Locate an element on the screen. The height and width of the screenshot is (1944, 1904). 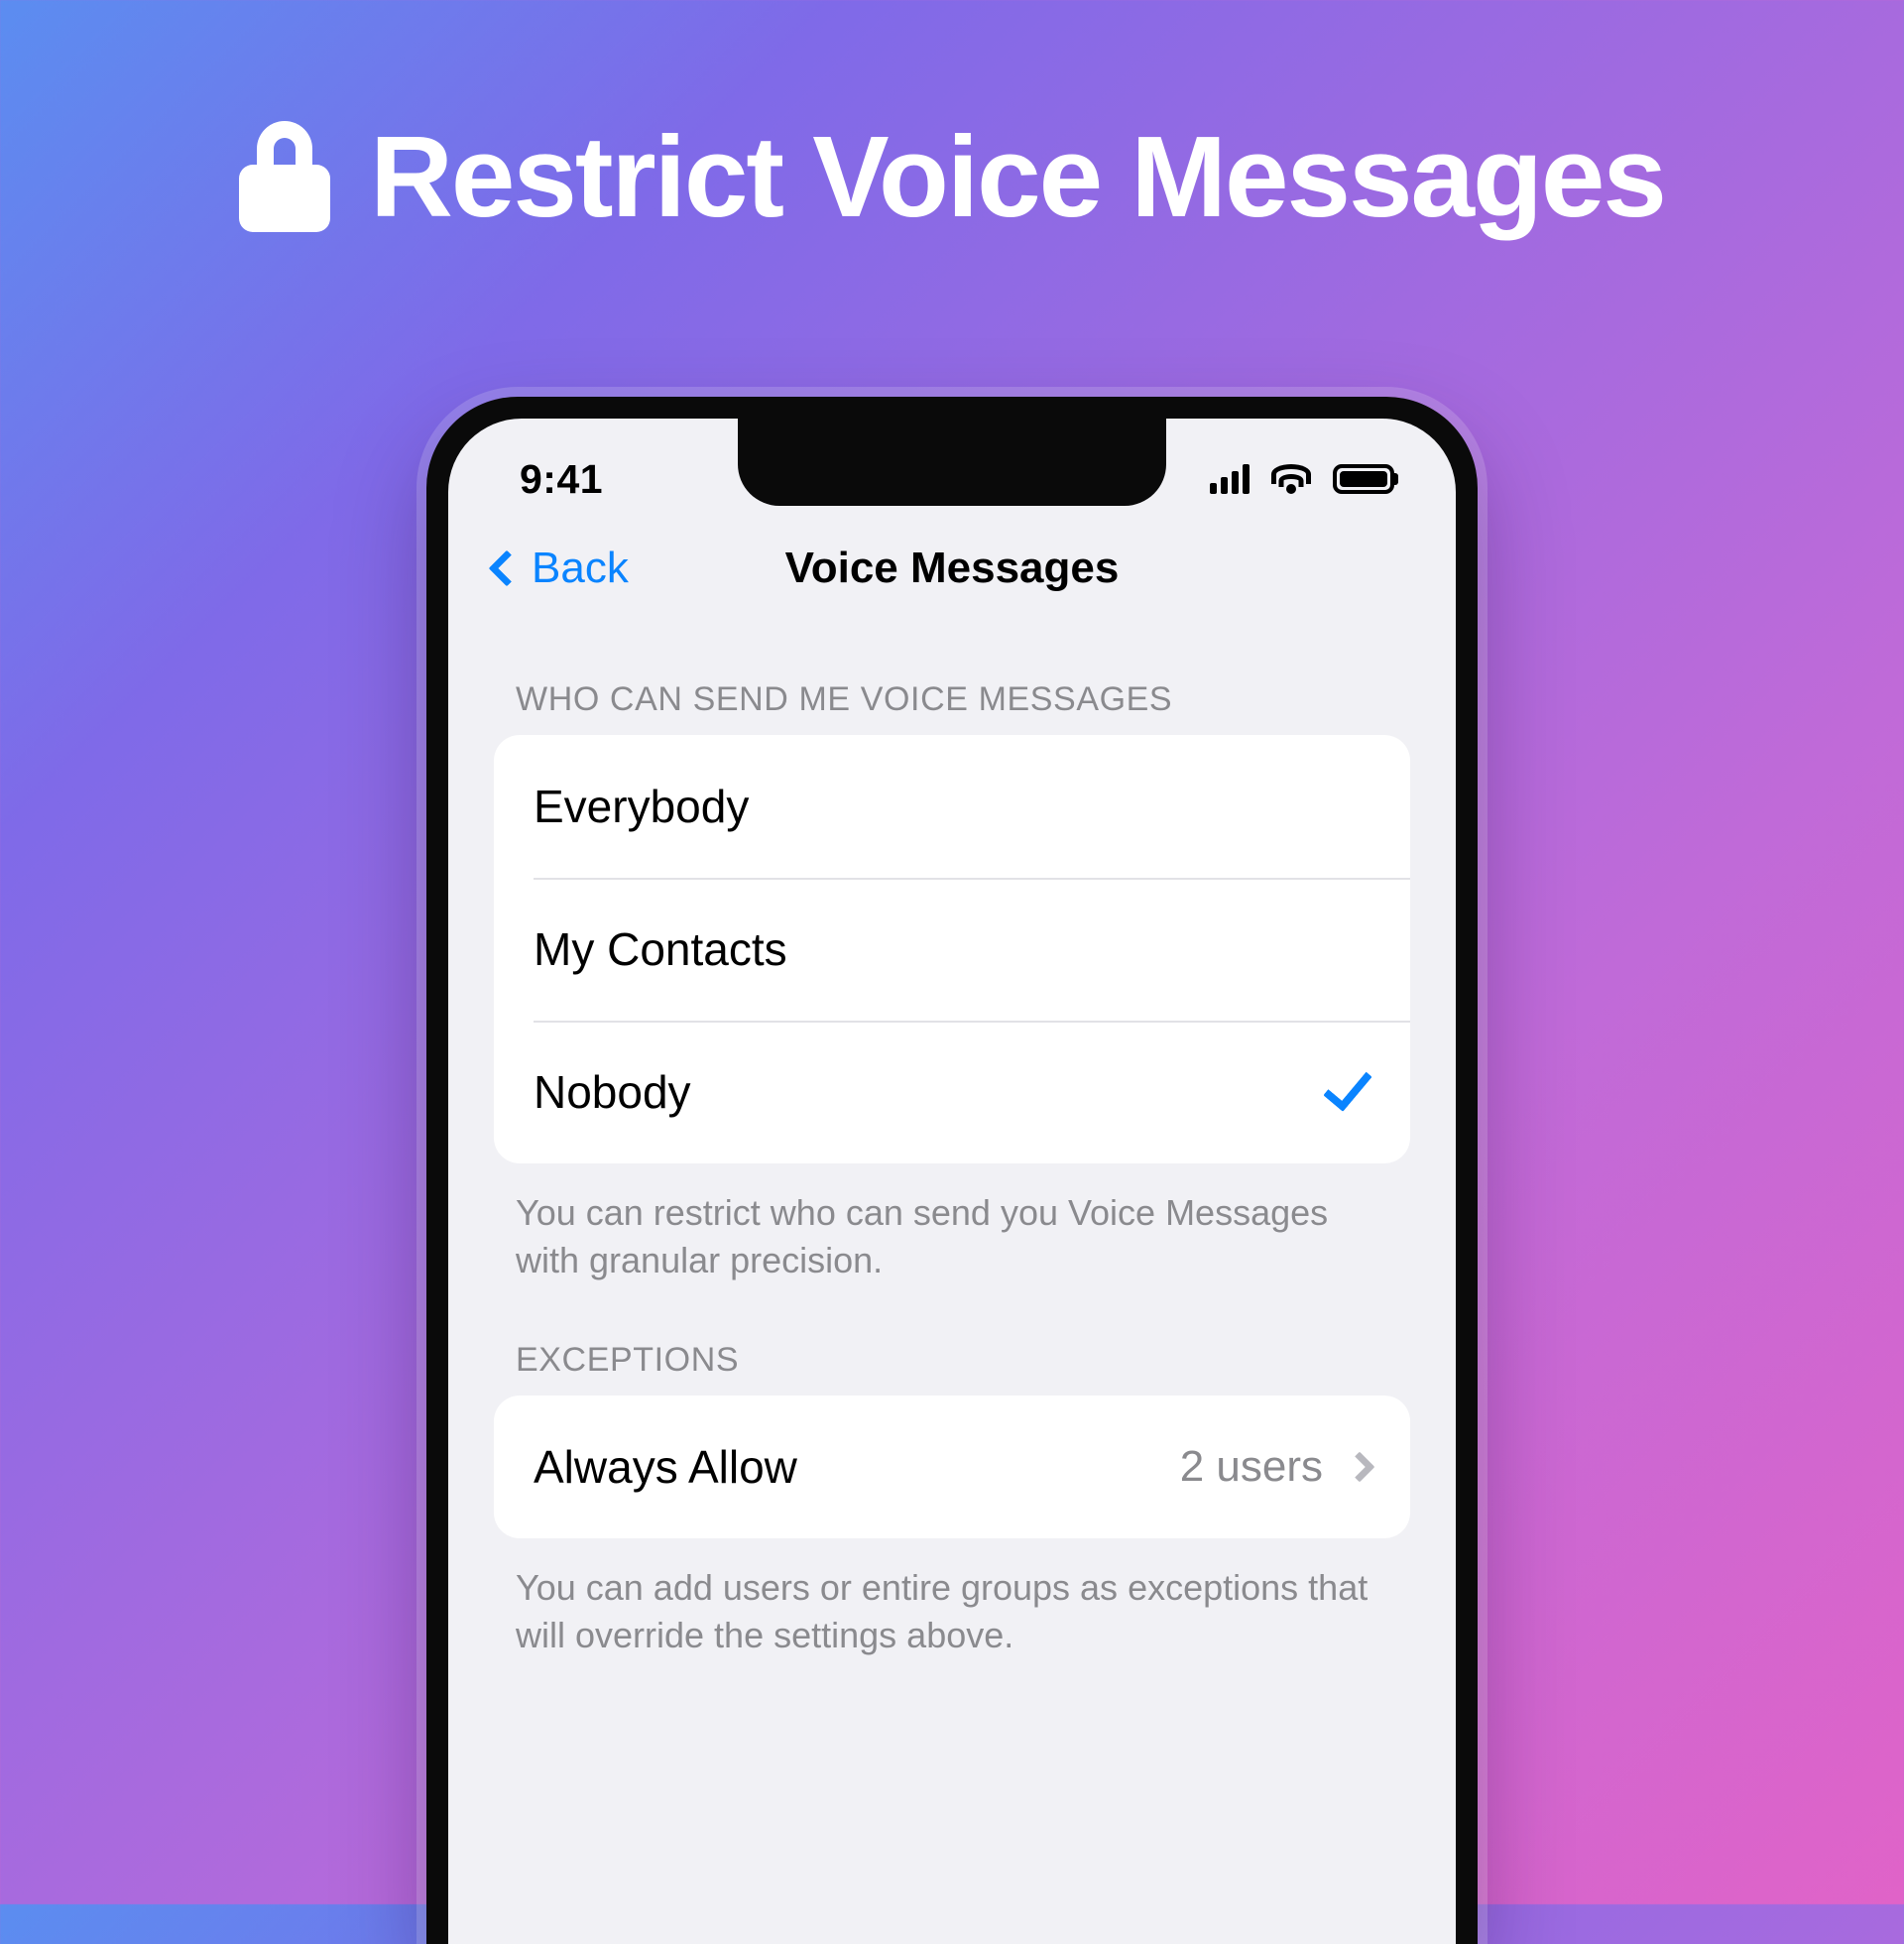
section-header-who-can-send: WHO CAN SEND ME VOICE MESSAGES is located at coordinates (844, 699).